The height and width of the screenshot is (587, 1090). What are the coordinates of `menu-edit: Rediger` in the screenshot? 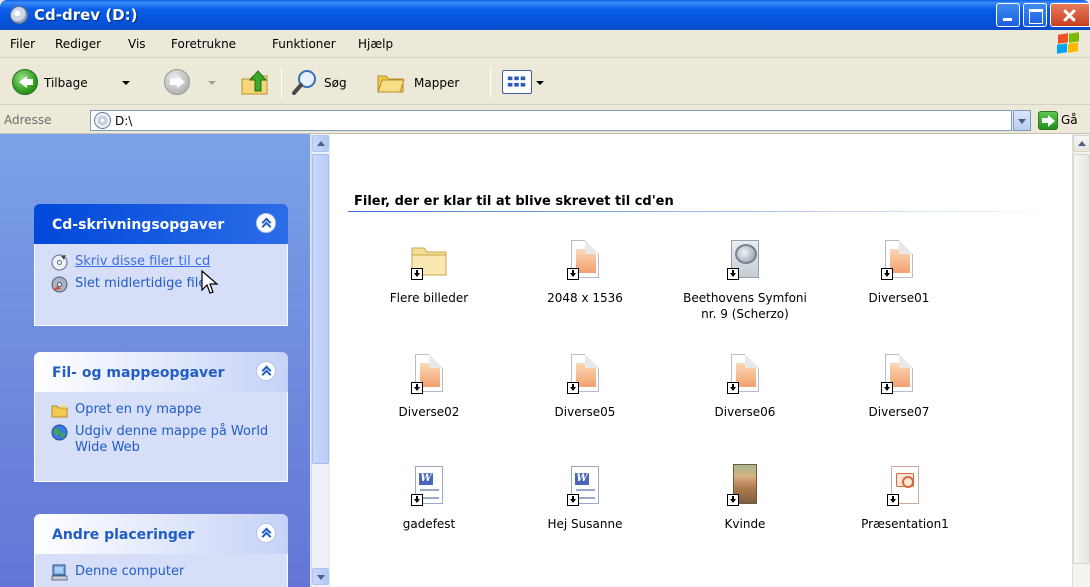 It's located at (78, 44).